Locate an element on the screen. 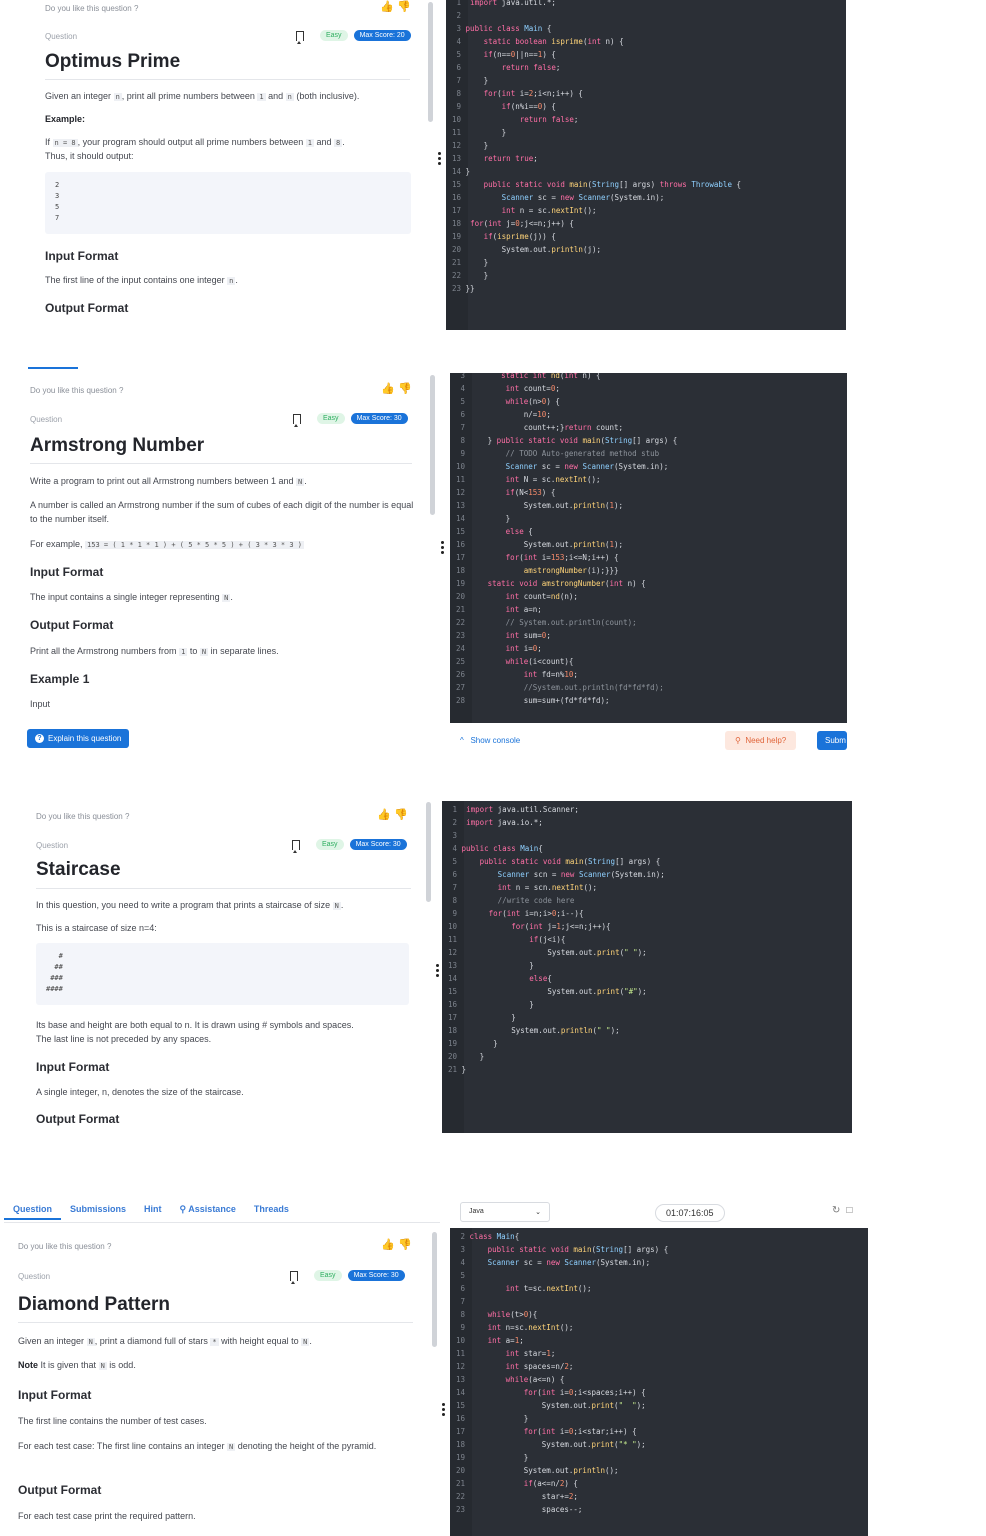 Image resolution: width=986 pixels, height=1536 pixels. tab-divider is located at coordinates (222, 1222).